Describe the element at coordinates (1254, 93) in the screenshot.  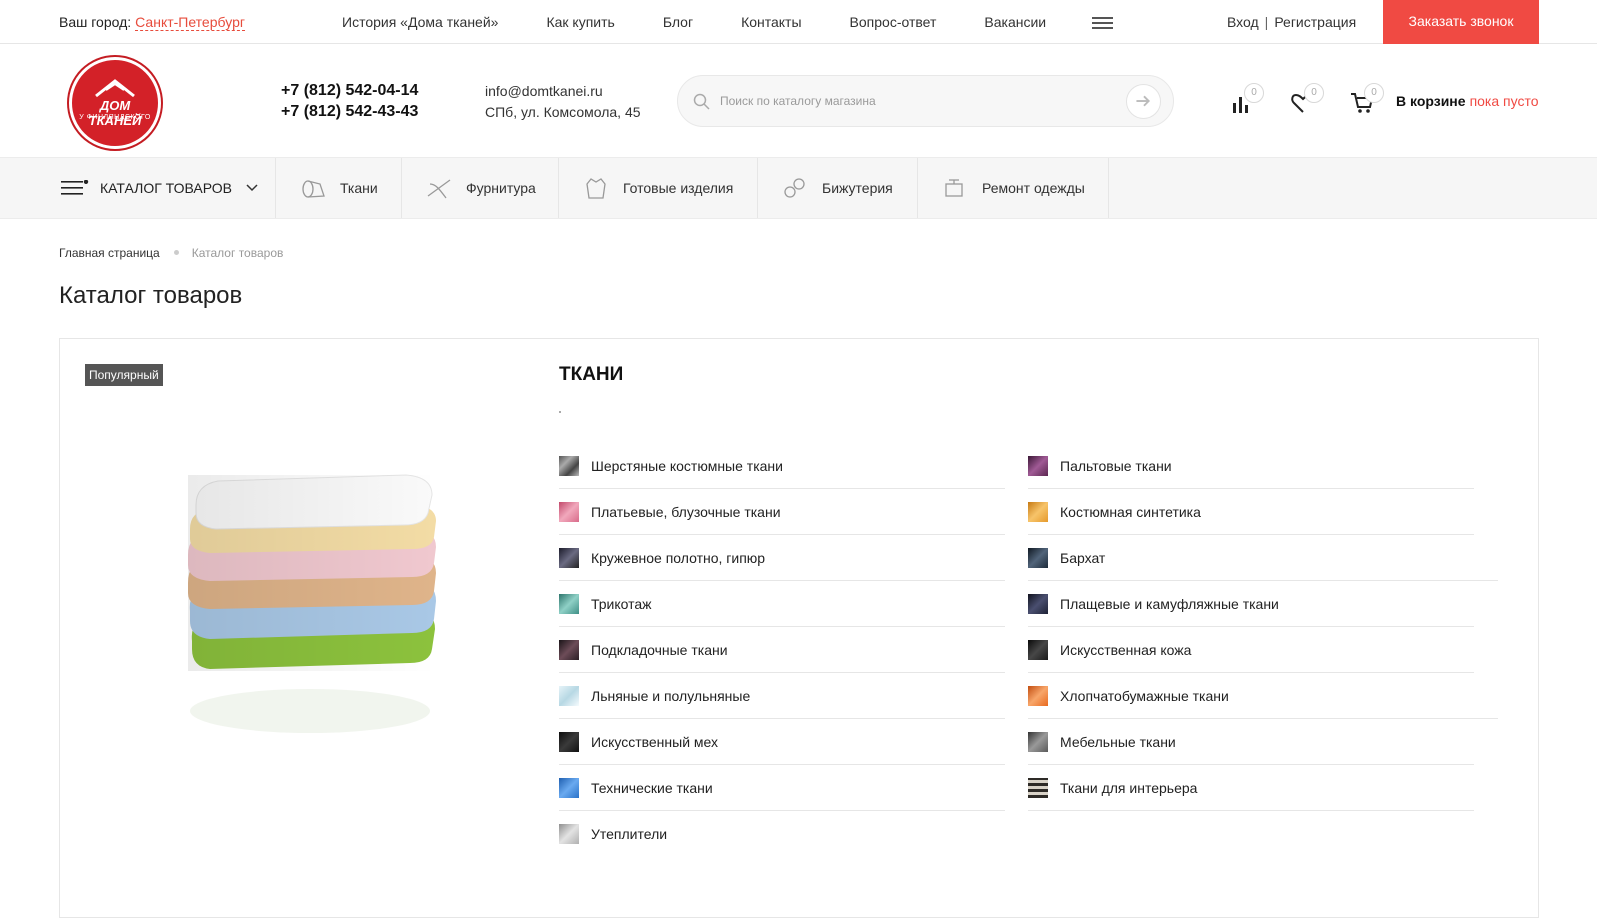
I see `compare-count-badge: 0` at that location.